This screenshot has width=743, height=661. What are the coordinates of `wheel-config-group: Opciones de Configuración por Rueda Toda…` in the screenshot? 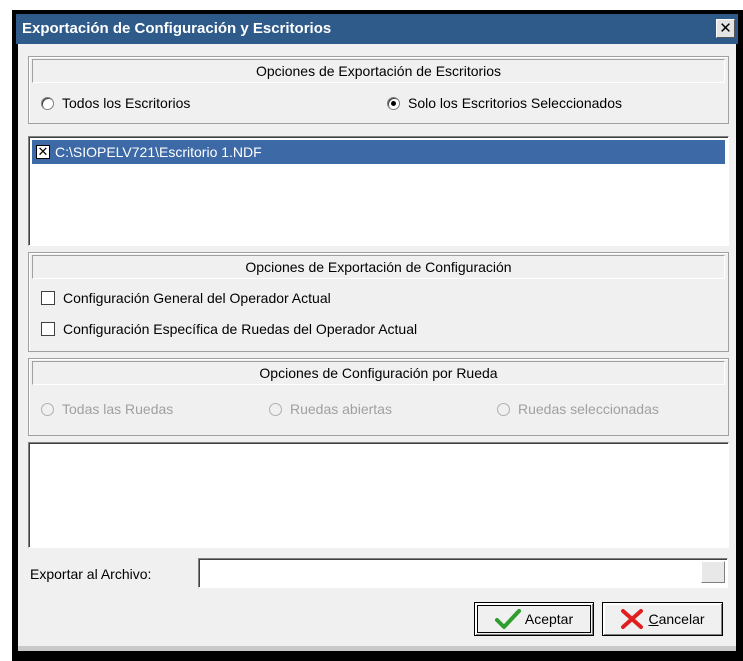 It's located at (378, 397).